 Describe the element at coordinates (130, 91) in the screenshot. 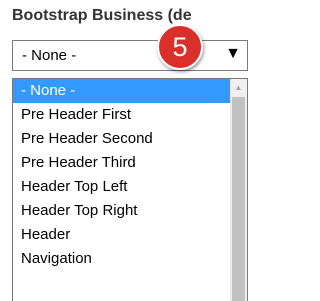

I see `option-none: - None -` at that location.